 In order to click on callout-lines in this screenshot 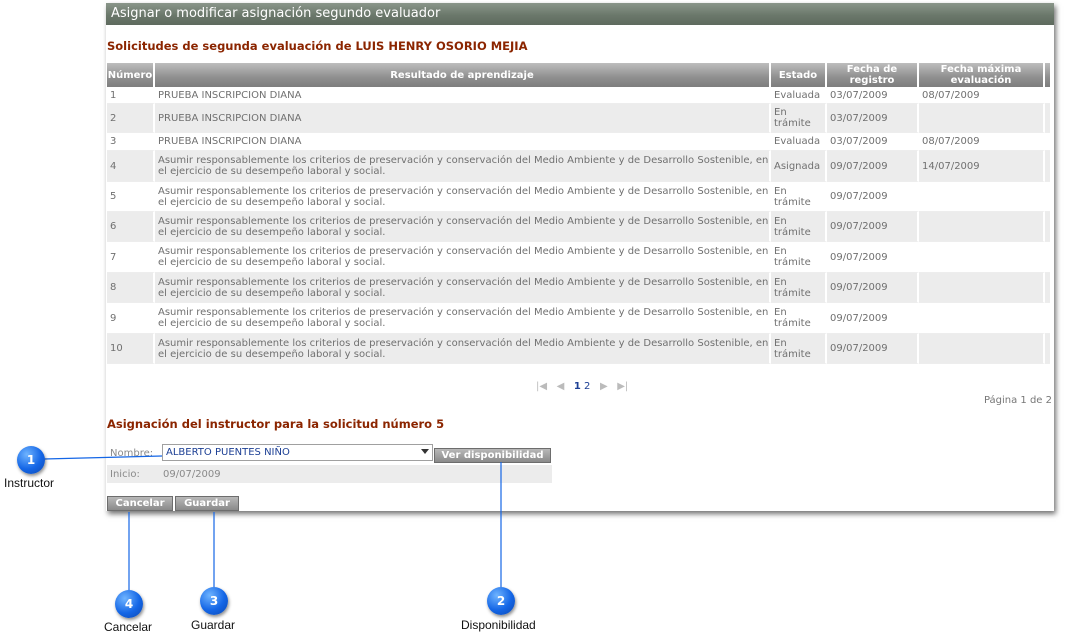, I will do `click(272, 522)`.